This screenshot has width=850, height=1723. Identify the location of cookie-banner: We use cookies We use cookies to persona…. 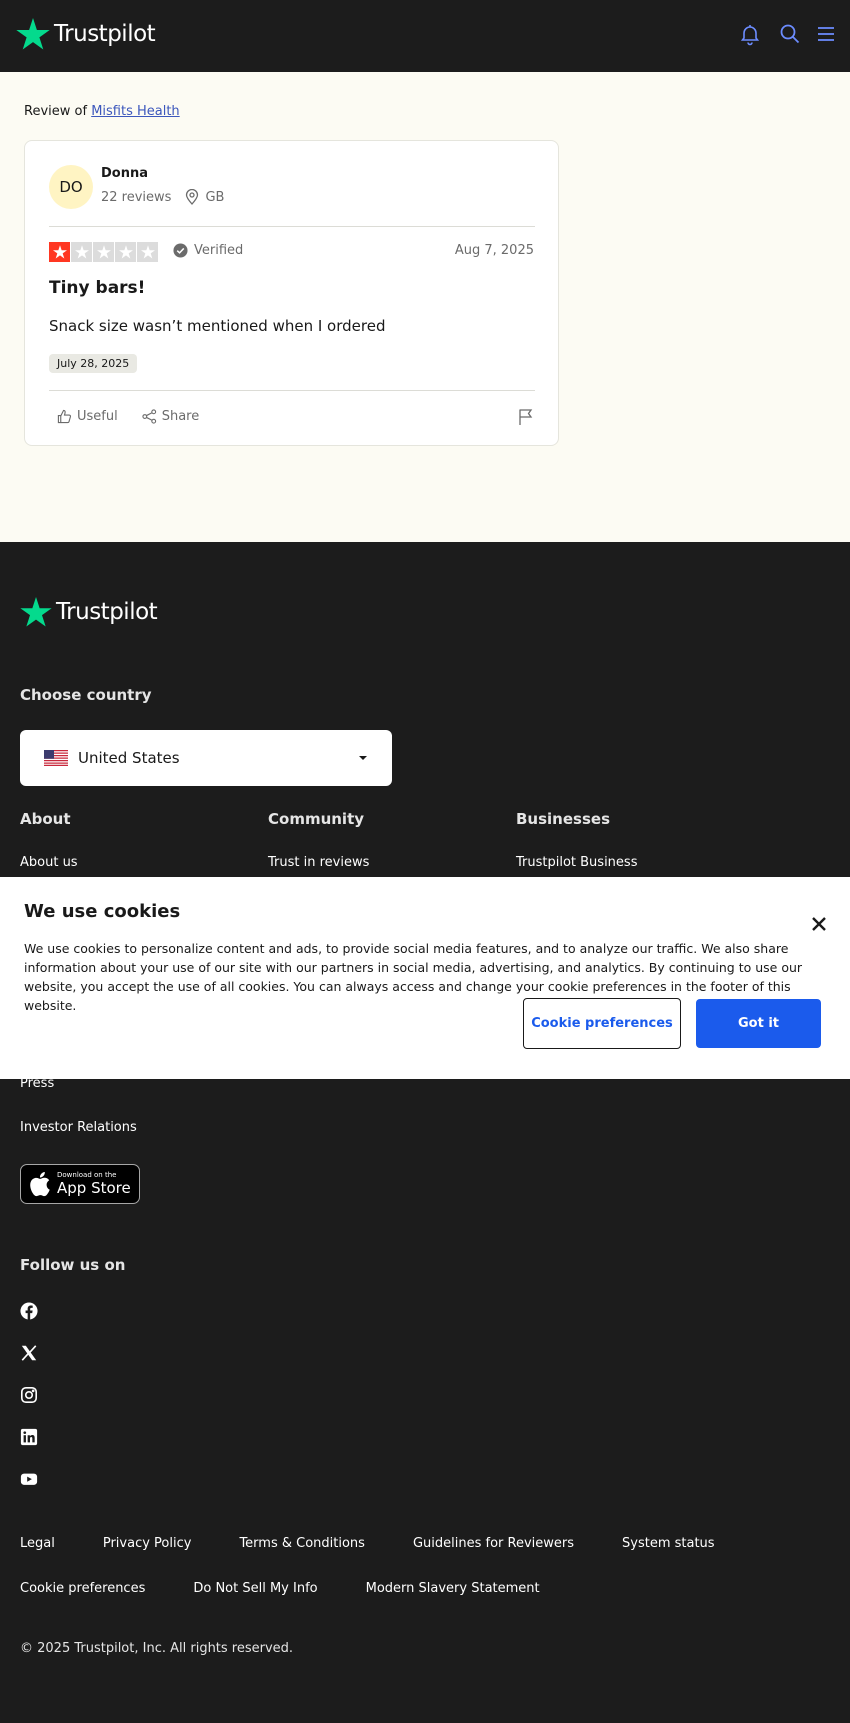
(425, 978).